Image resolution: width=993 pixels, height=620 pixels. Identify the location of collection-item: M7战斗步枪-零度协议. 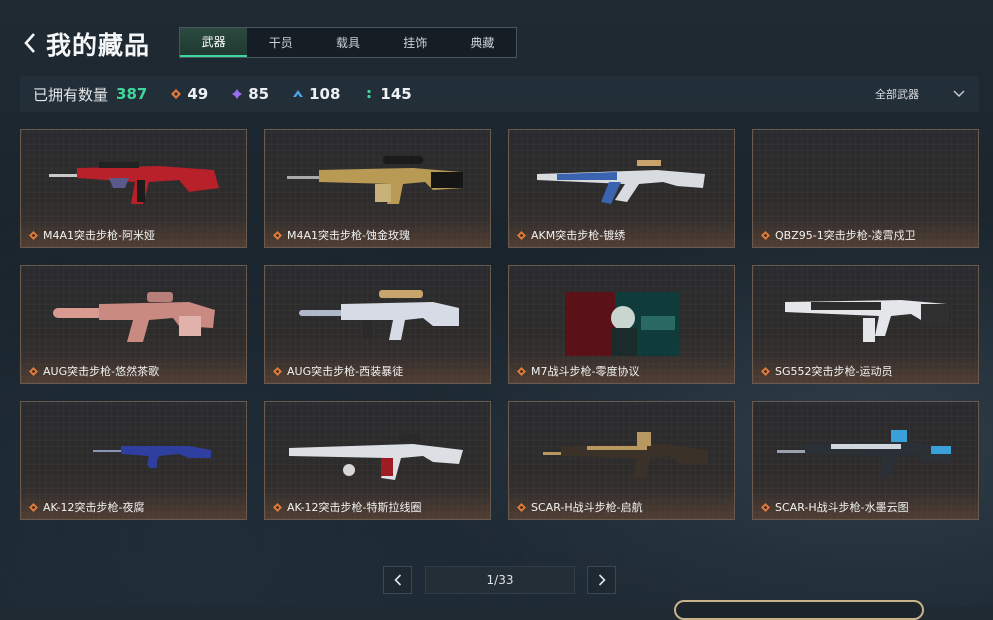
(621, 324).